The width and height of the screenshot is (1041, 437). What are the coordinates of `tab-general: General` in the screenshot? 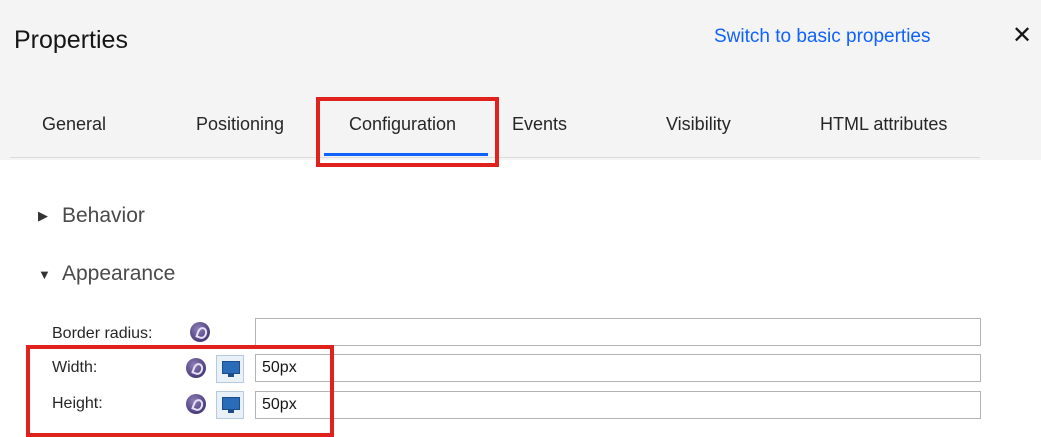 It's located at (74, 124).